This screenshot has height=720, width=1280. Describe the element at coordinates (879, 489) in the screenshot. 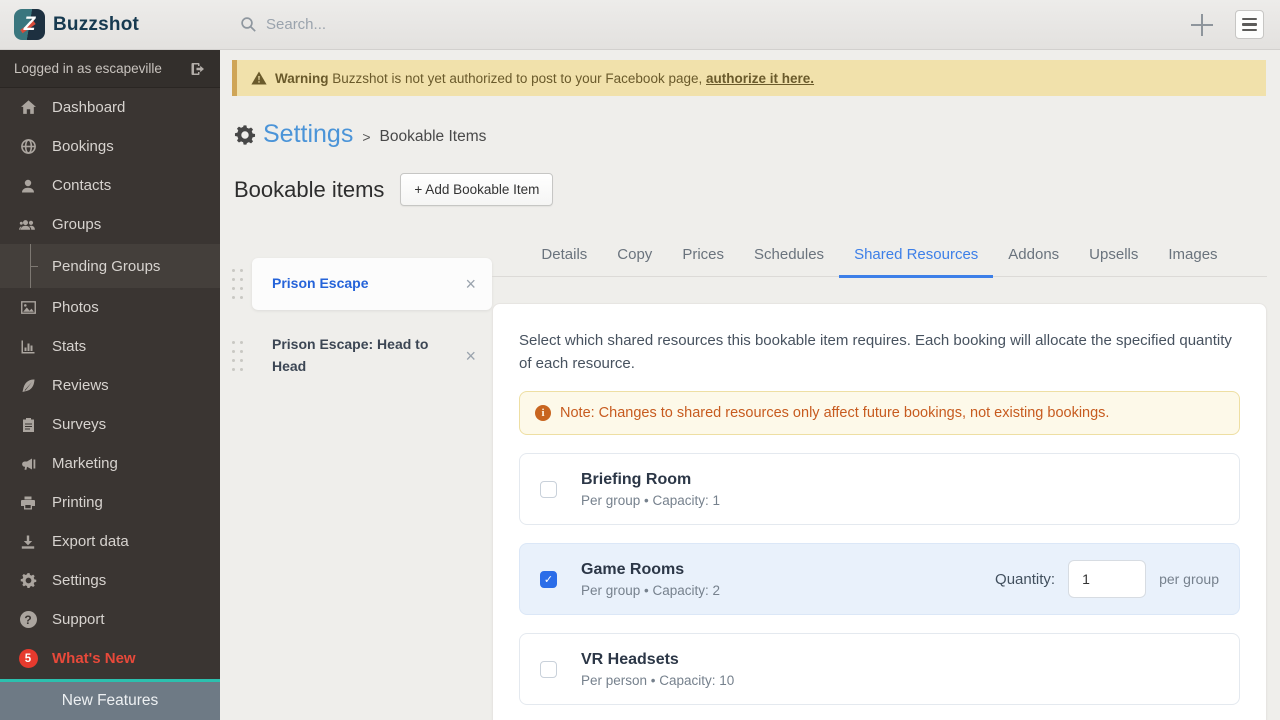

I see `resource-row-briefing-room: Briefing Room Per group • Capacity: 1` at that location.